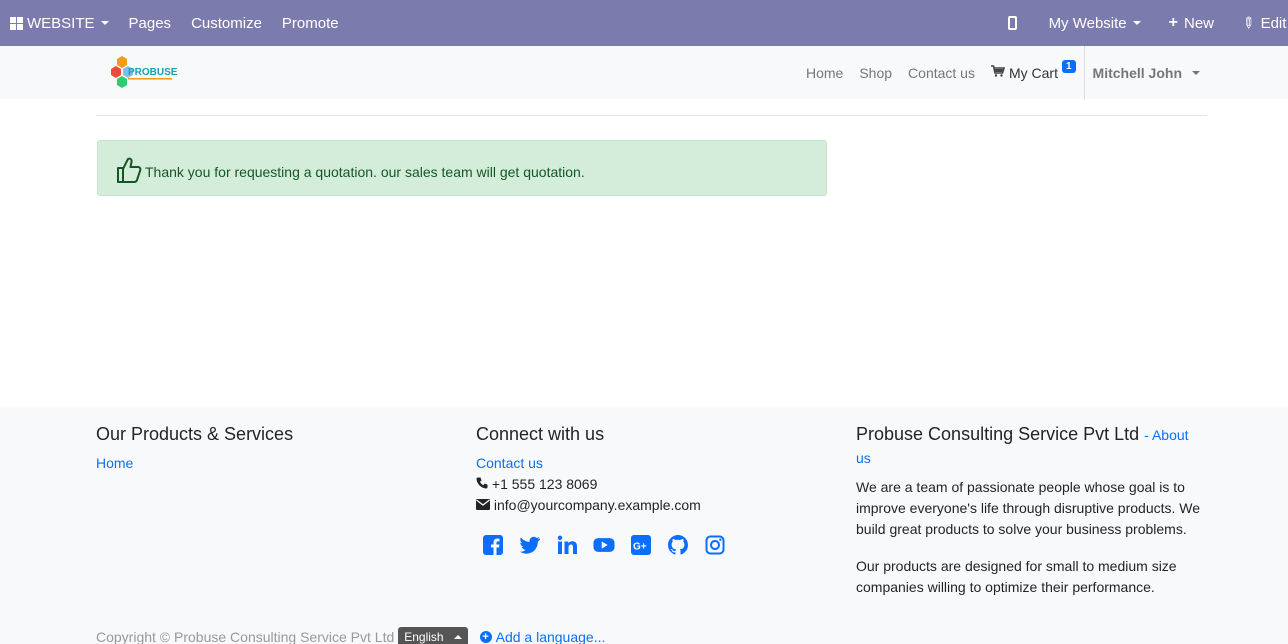 Image resolution: width=1288 pixels, height=644 pixels. Describe the element at coordinates (1068, 66) in the screenshot. I see `cart-count-badge: 1` at that location.